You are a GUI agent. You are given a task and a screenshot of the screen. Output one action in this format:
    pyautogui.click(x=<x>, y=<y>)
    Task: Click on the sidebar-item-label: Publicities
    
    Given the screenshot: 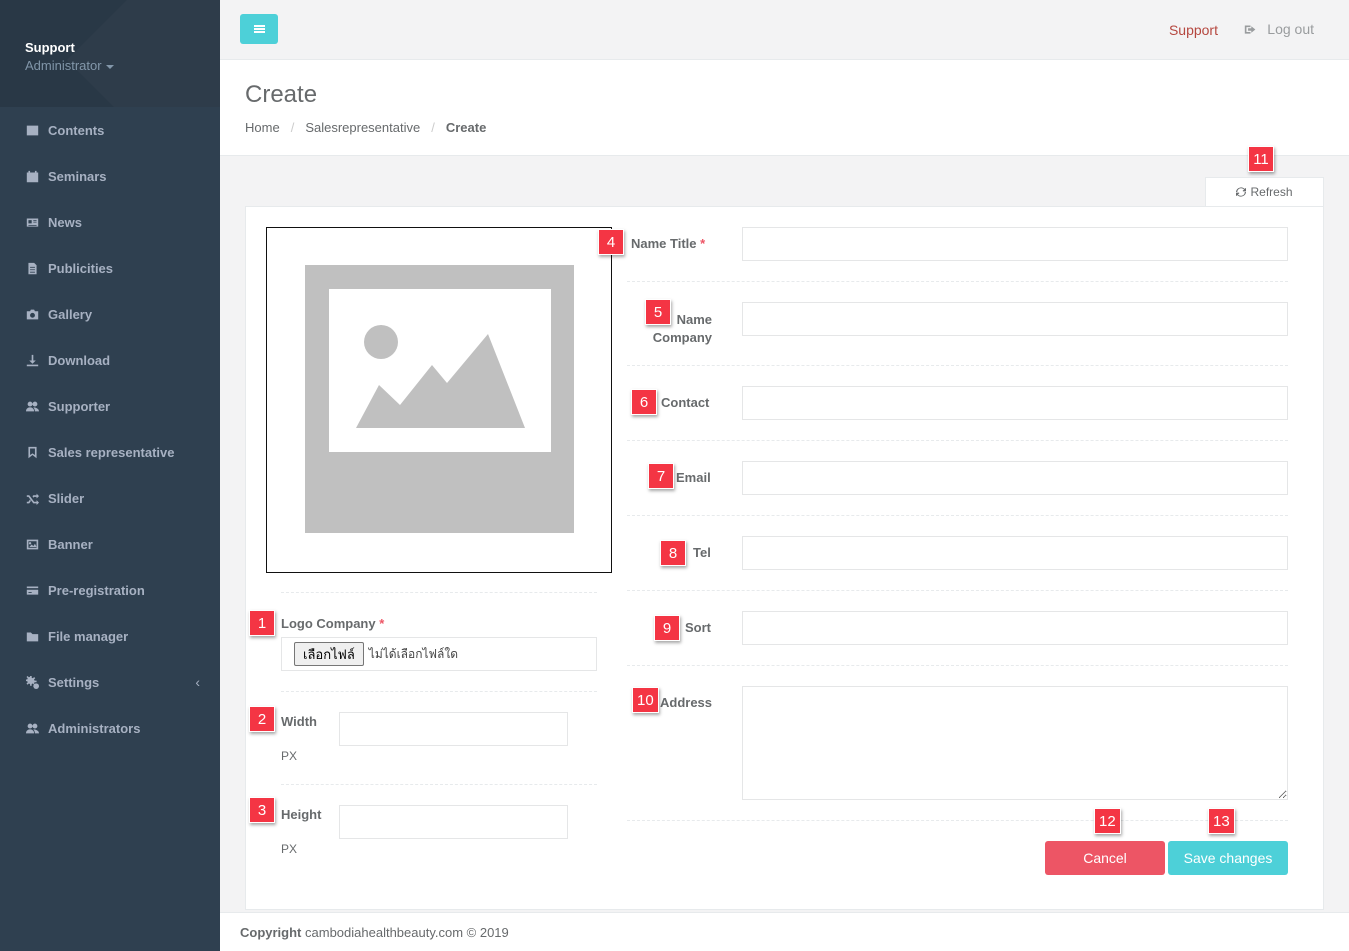 What is the action you would take?
    pyautogui.click(x=81, y=268)
    